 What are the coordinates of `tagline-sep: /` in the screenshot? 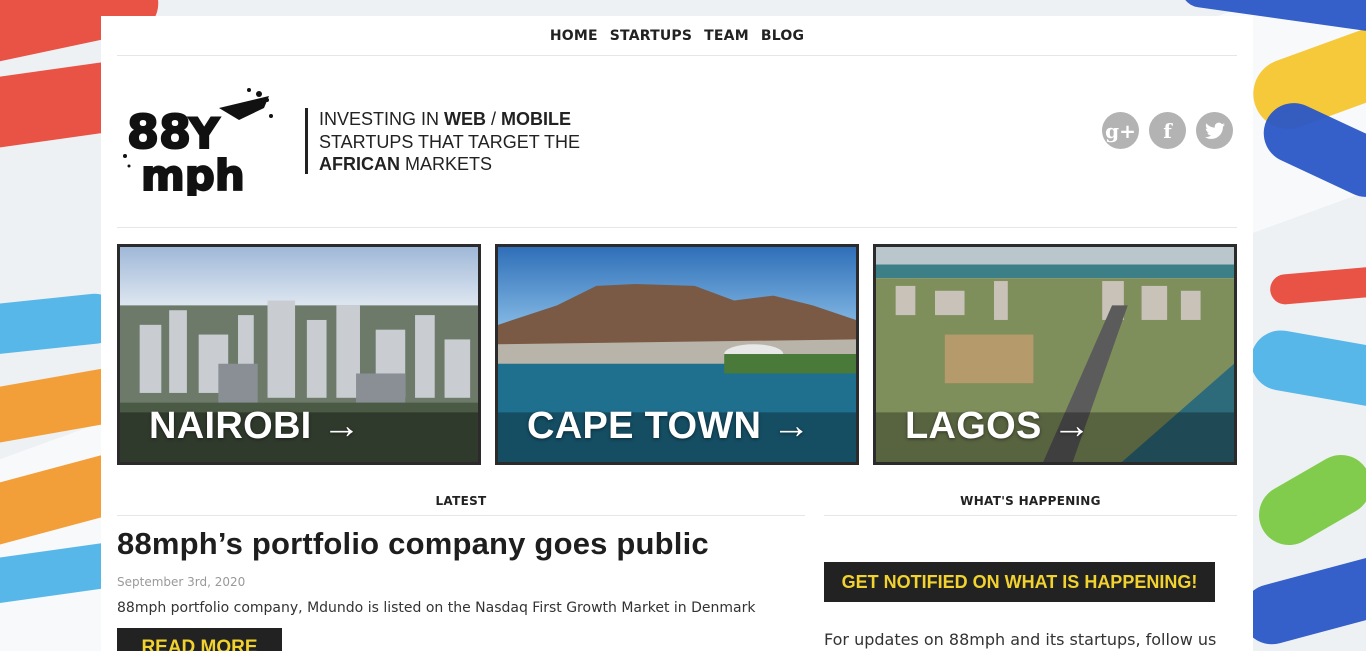 It's located at (494, 119).